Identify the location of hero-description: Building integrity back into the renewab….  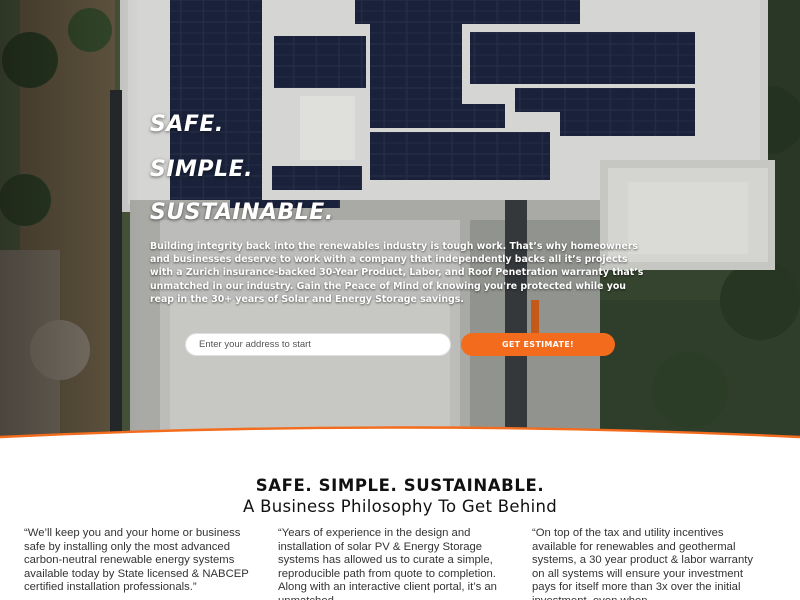
(397, 273).